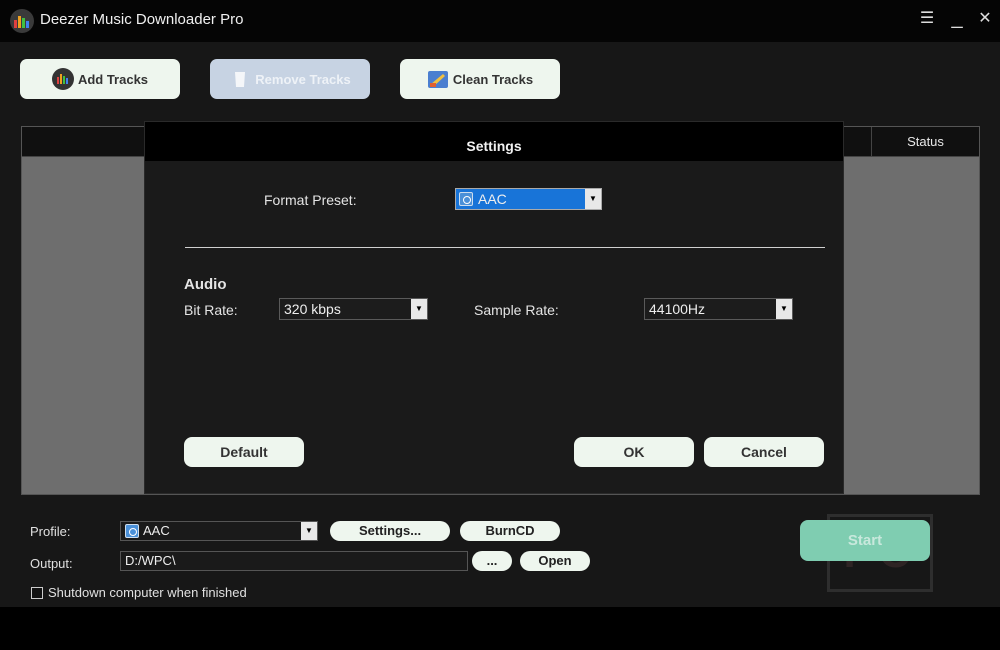  Describe the element at coordinates (211, 310) in the screenshot. I see `bit-rate-label: Bit Rate:` at that location.